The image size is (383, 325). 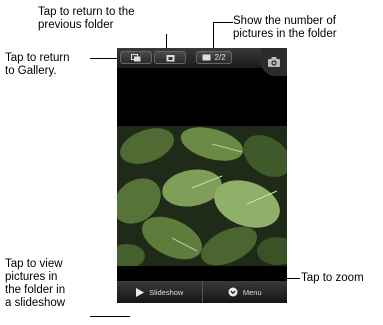 I want to click on camera-button, so click(x=274, y=62).